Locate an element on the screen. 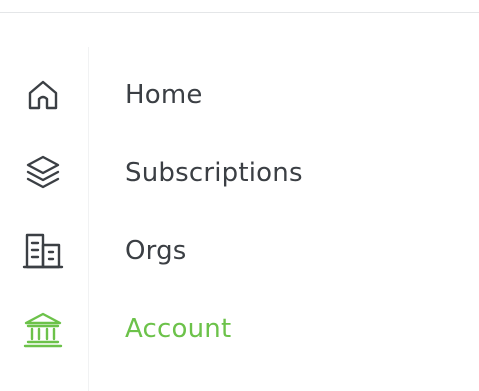 The height and width of the screenshot is (391, 479). home-icon is located at coordinates (43, 95).